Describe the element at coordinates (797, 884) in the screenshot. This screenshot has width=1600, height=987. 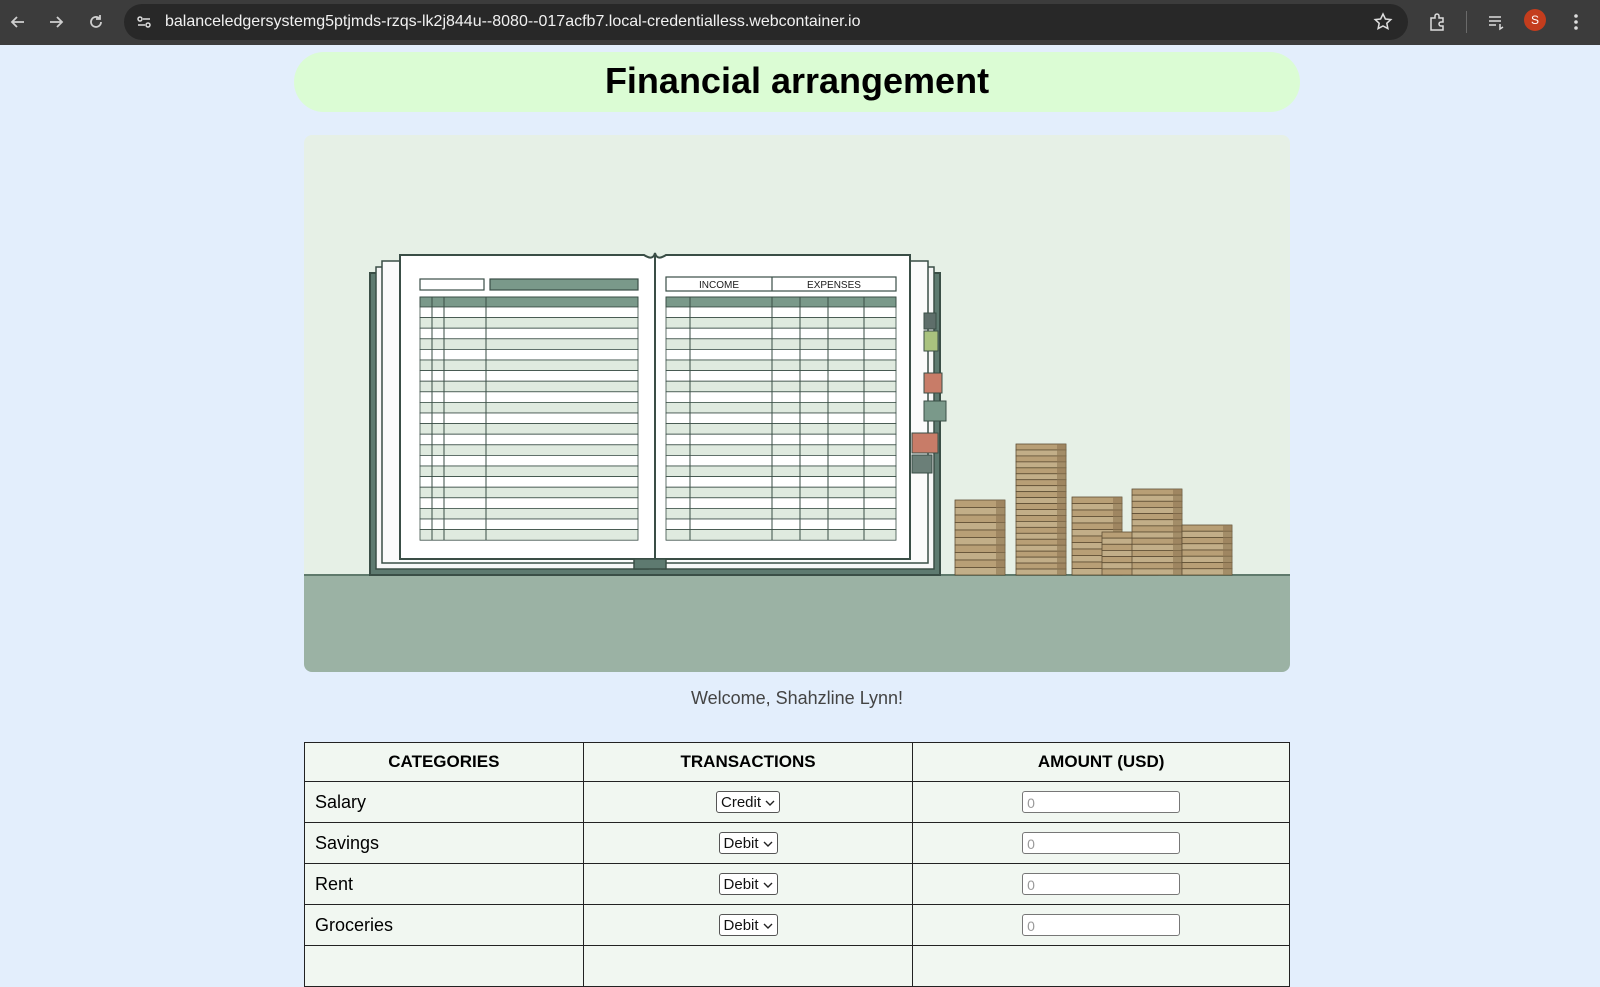
I see `table-row: Rent Debit 0` at that location.